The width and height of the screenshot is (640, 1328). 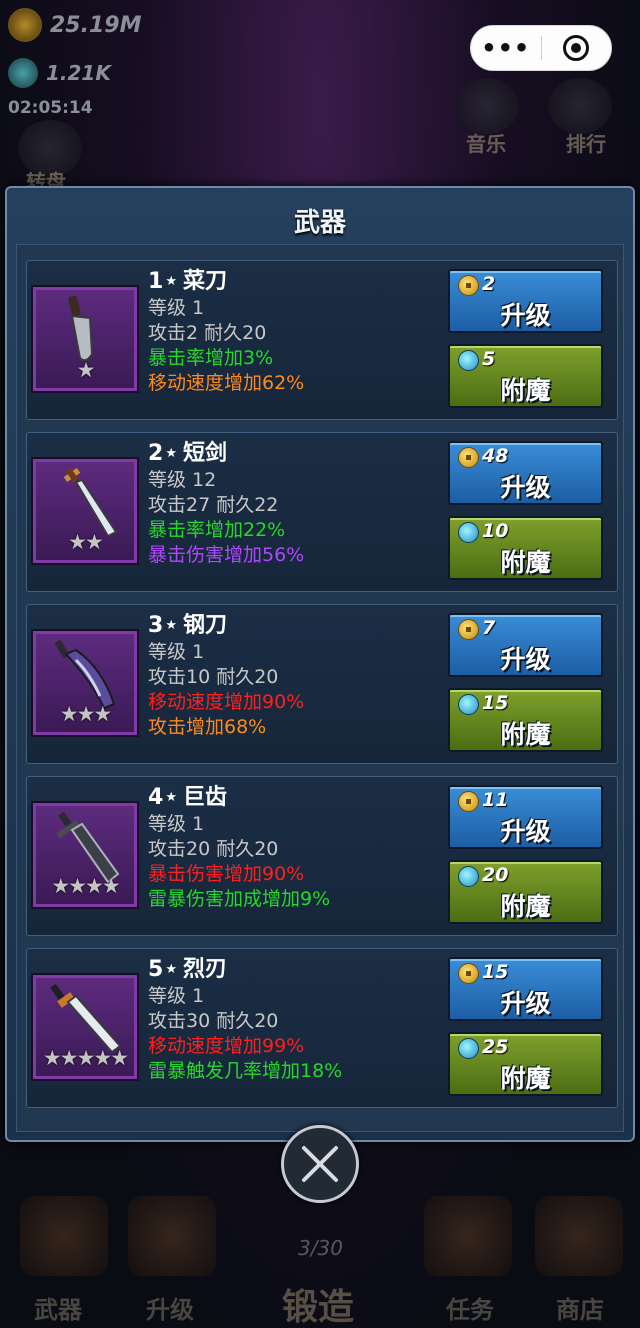 What do you see at coordinates (495, 1047) in the screenshot?
I see `enchant-cost: 25` at bounding box center [495, 1047].